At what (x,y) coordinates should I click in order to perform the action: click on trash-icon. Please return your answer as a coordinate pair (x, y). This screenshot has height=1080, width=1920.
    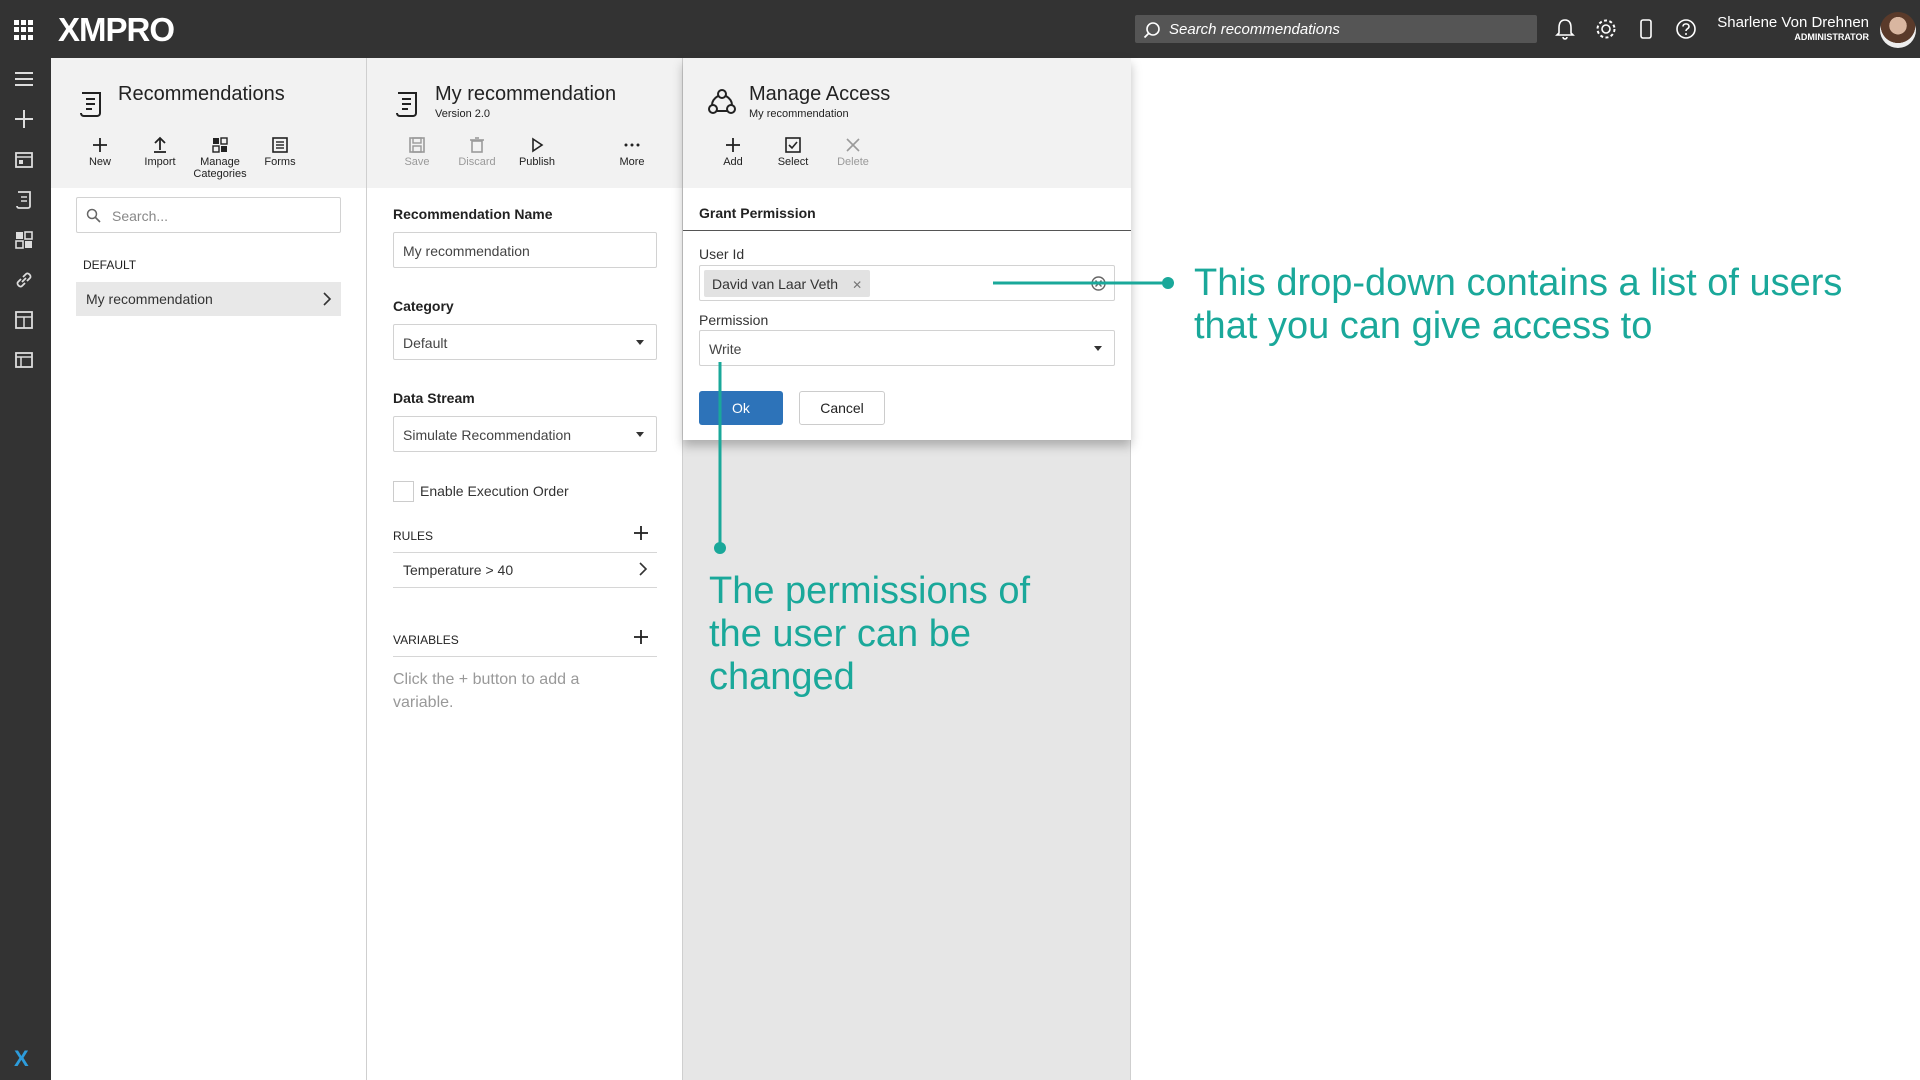
    Looking at the image, I should click on (477, 145).